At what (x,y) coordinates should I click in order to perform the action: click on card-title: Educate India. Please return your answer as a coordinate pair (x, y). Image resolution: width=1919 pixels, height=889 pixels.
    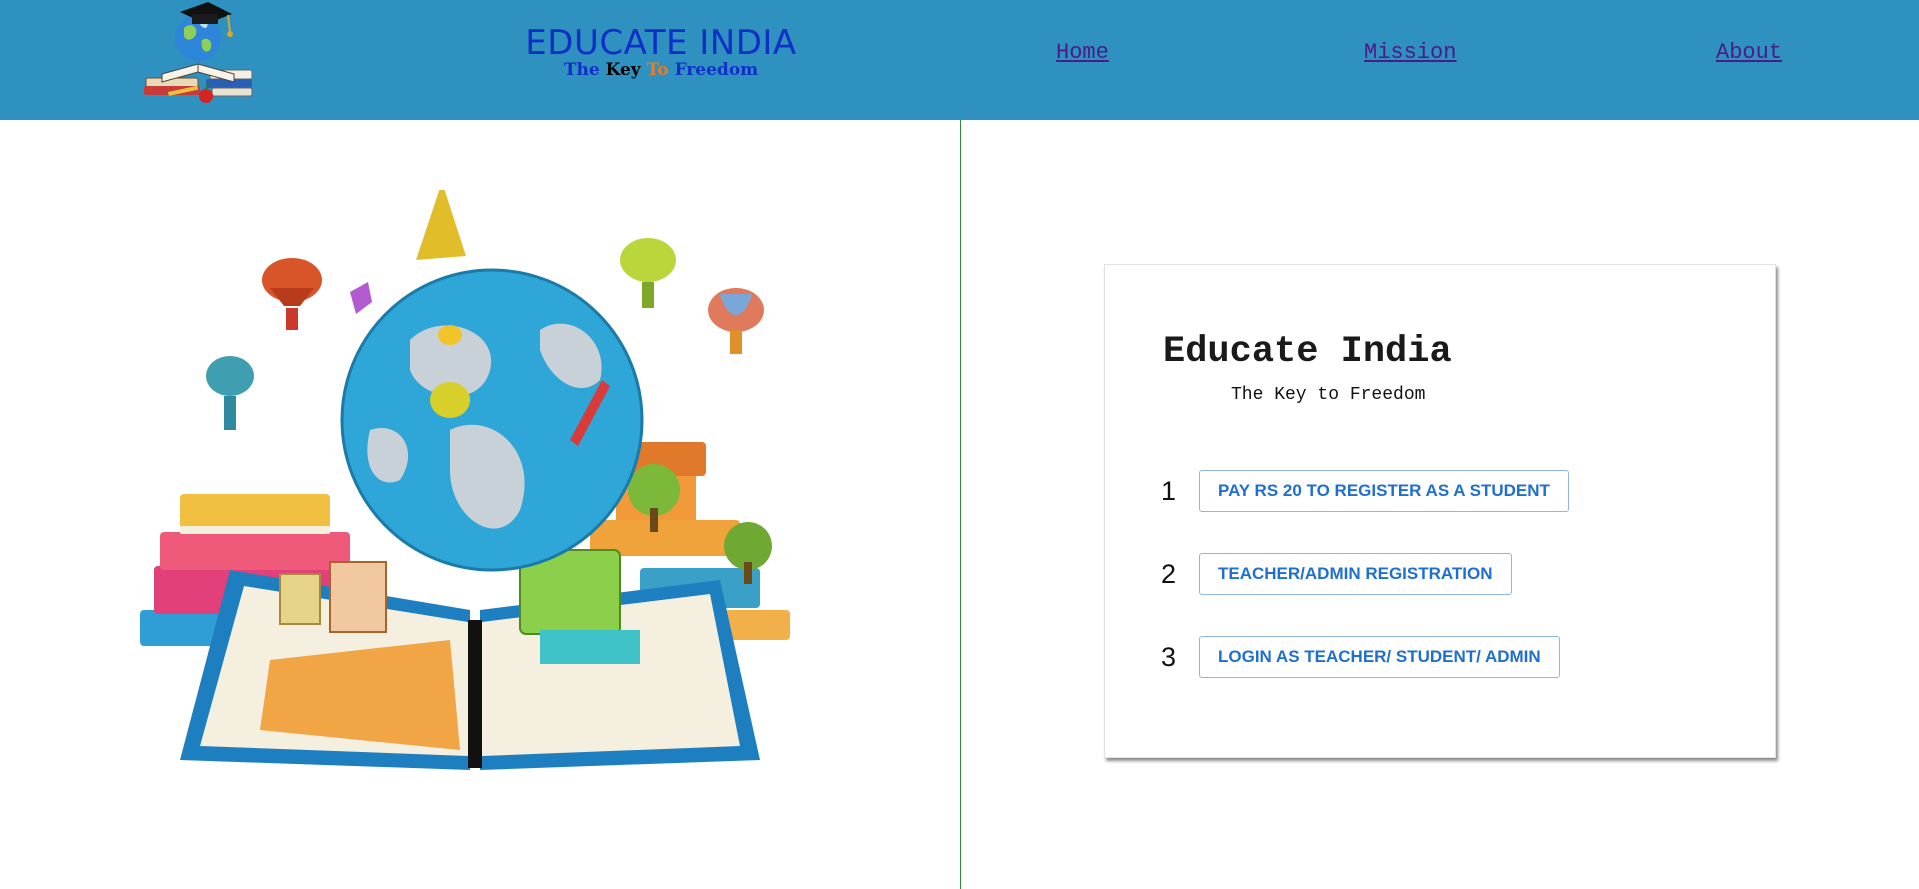
    Looking at the image, I should click on (1307, 352).